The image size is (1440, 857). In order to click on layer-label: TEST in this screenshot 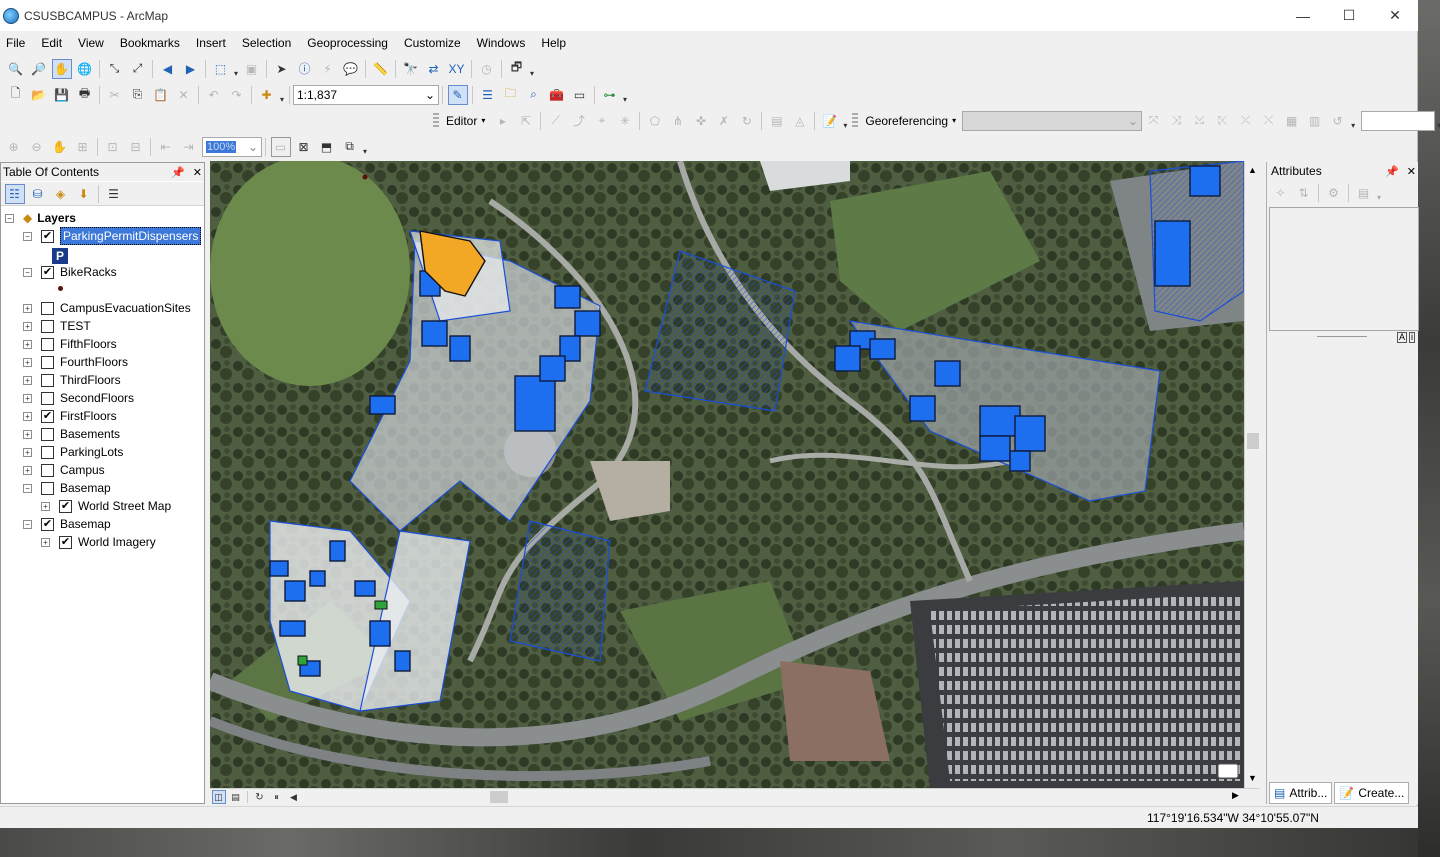, I will do `click(75, 326)`.